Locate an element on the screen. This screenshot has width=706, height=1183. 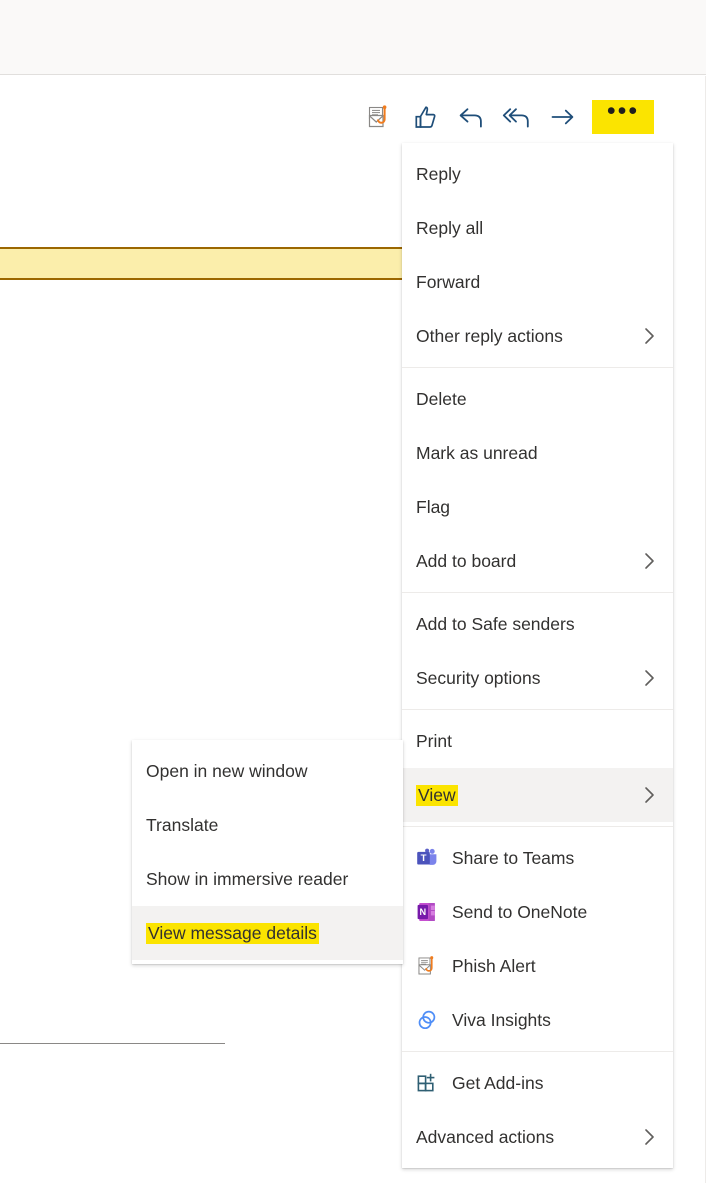
message-body-divider is located at coordinates (112, 1043).